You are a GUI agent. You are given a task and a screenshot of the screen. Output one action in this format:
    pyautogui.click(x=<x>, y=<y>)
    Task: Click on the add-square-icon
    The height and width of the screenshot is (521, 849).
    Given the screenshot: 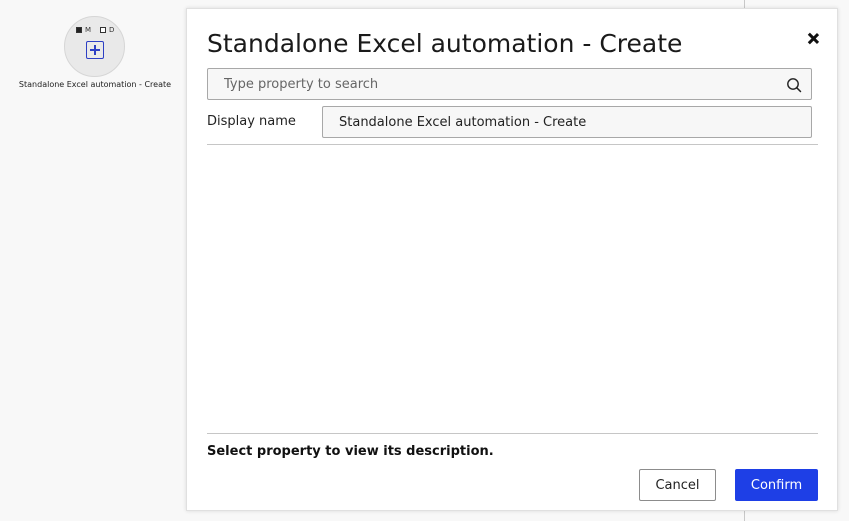 What is the action you would take?
    pyautogui.click(x=95, y=50)
    